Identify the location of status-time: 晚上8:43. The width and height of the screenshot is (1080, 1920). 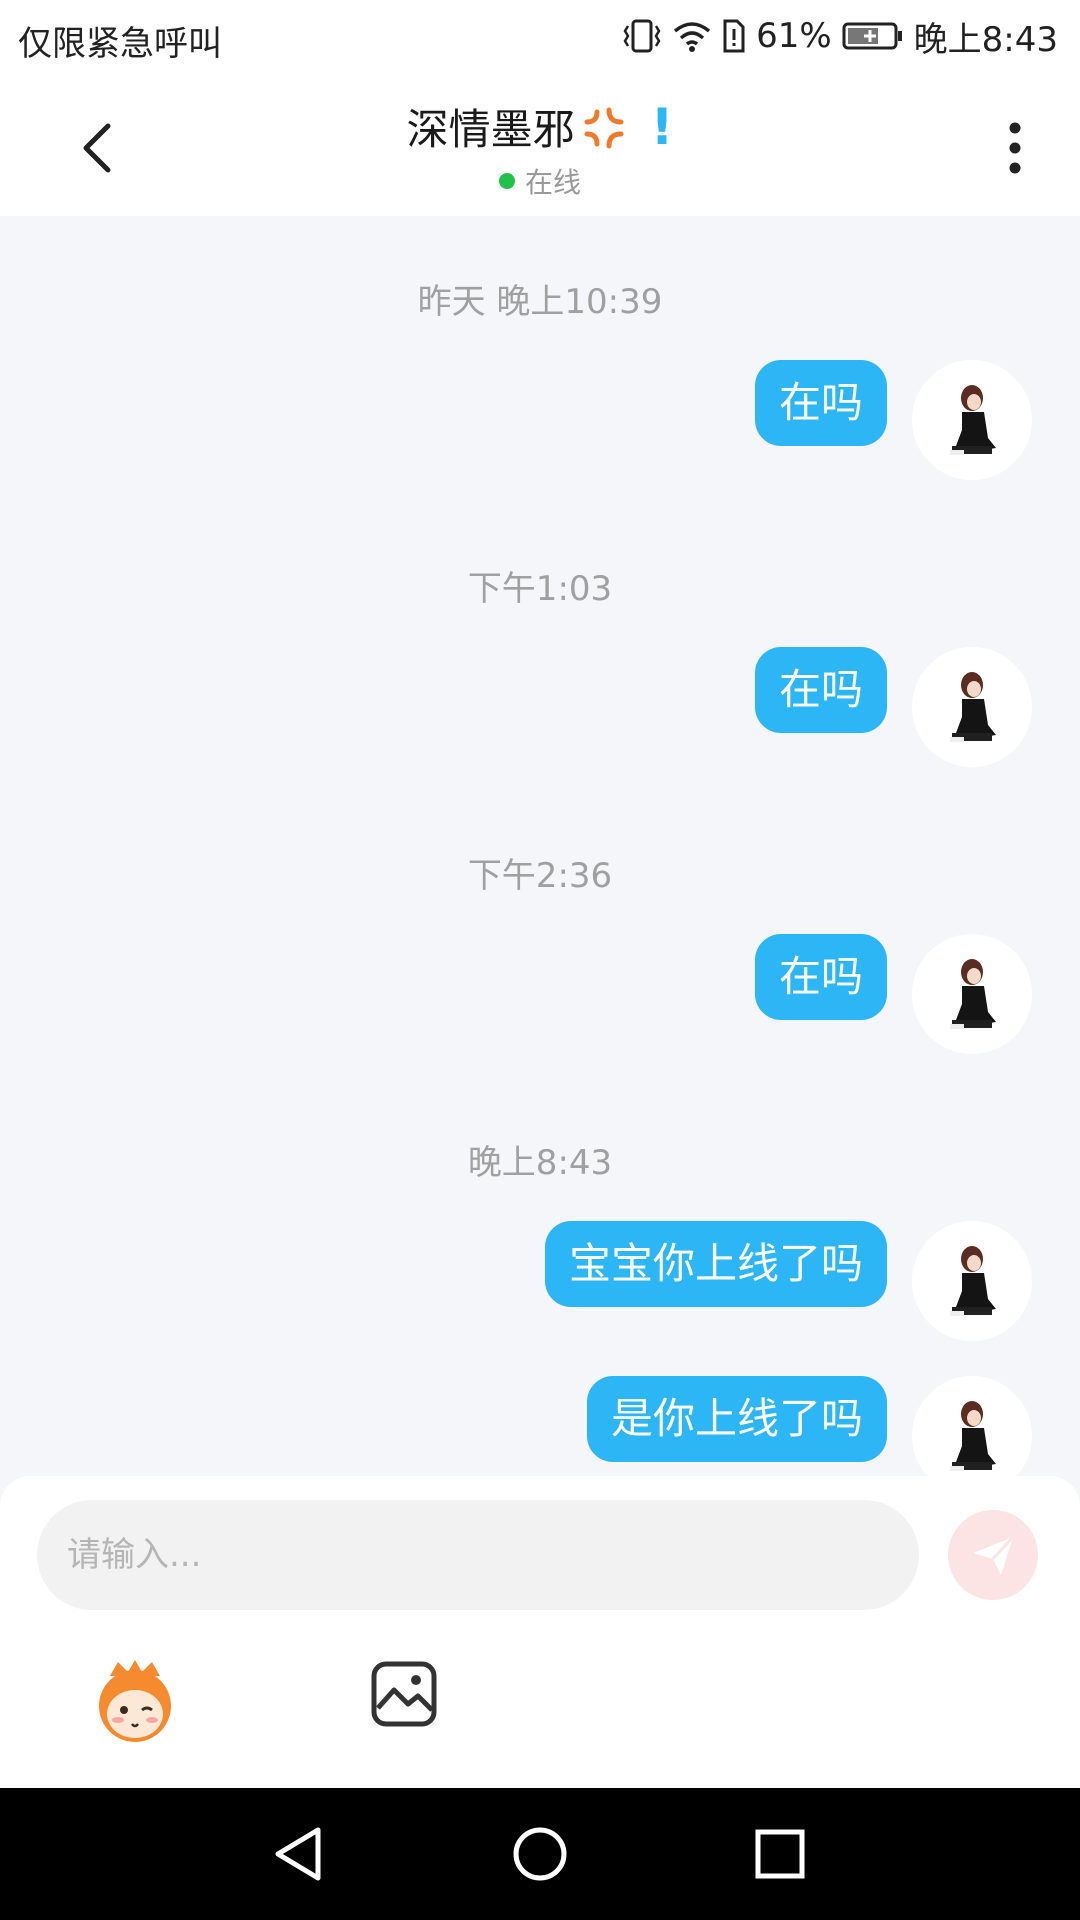
(985, 39).